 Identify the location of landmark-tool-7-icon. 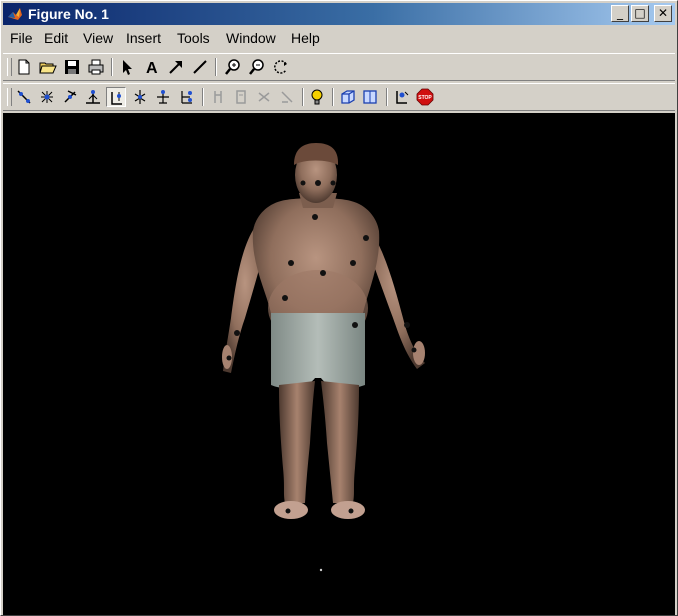
(163, 97).